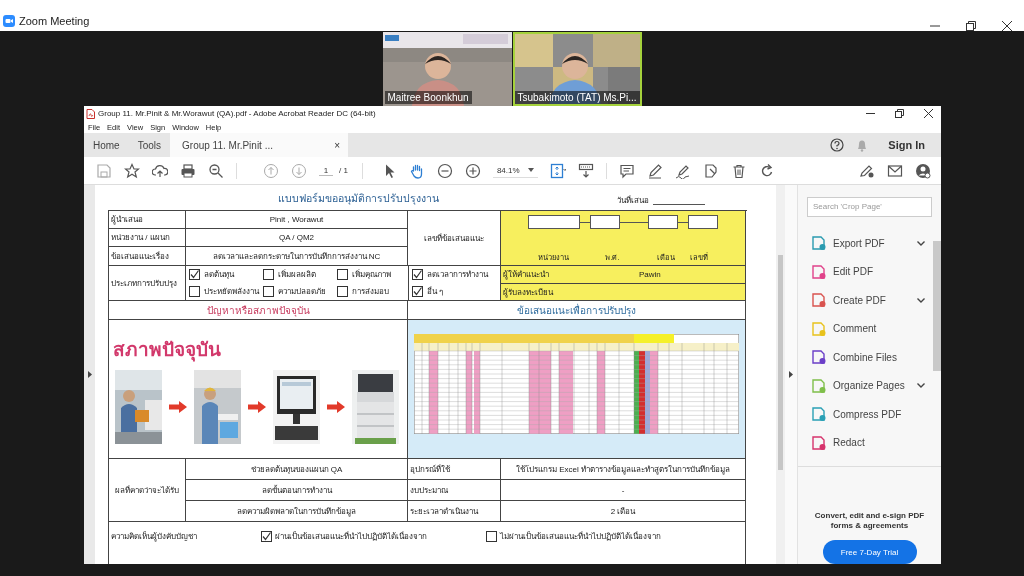  I want to click on checkbox-label: ความปลอดภัย, so click(302, 292).